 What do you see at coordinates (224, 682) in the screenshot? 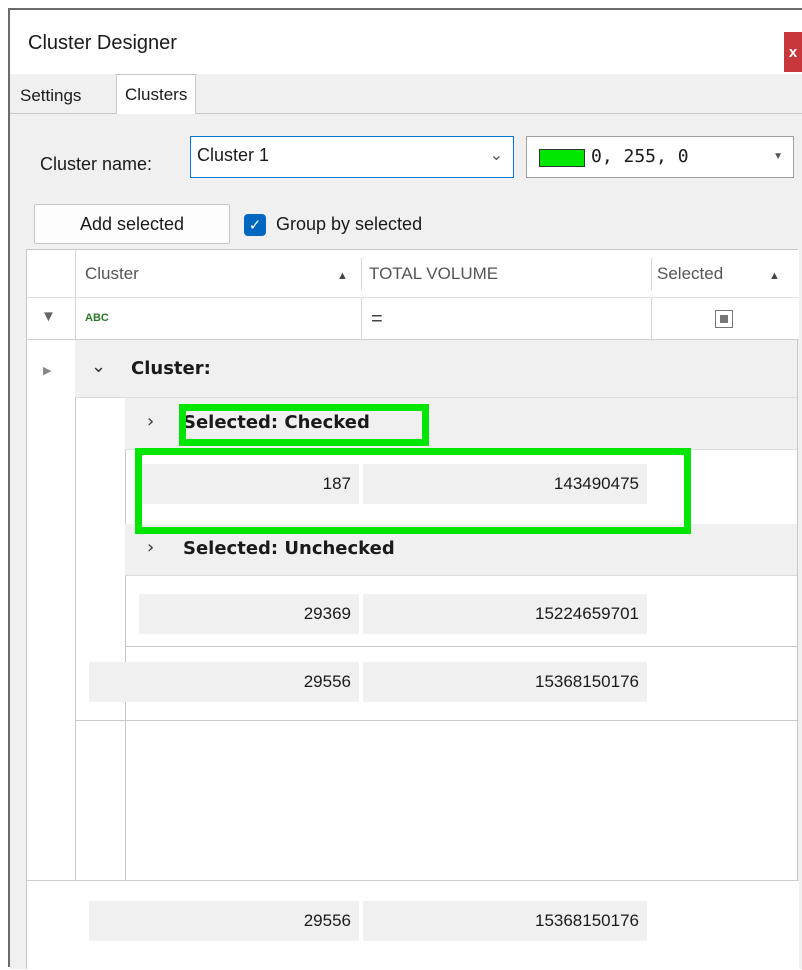
I see `cell-cluster-count: 29556` at bounding box center [224, 682].